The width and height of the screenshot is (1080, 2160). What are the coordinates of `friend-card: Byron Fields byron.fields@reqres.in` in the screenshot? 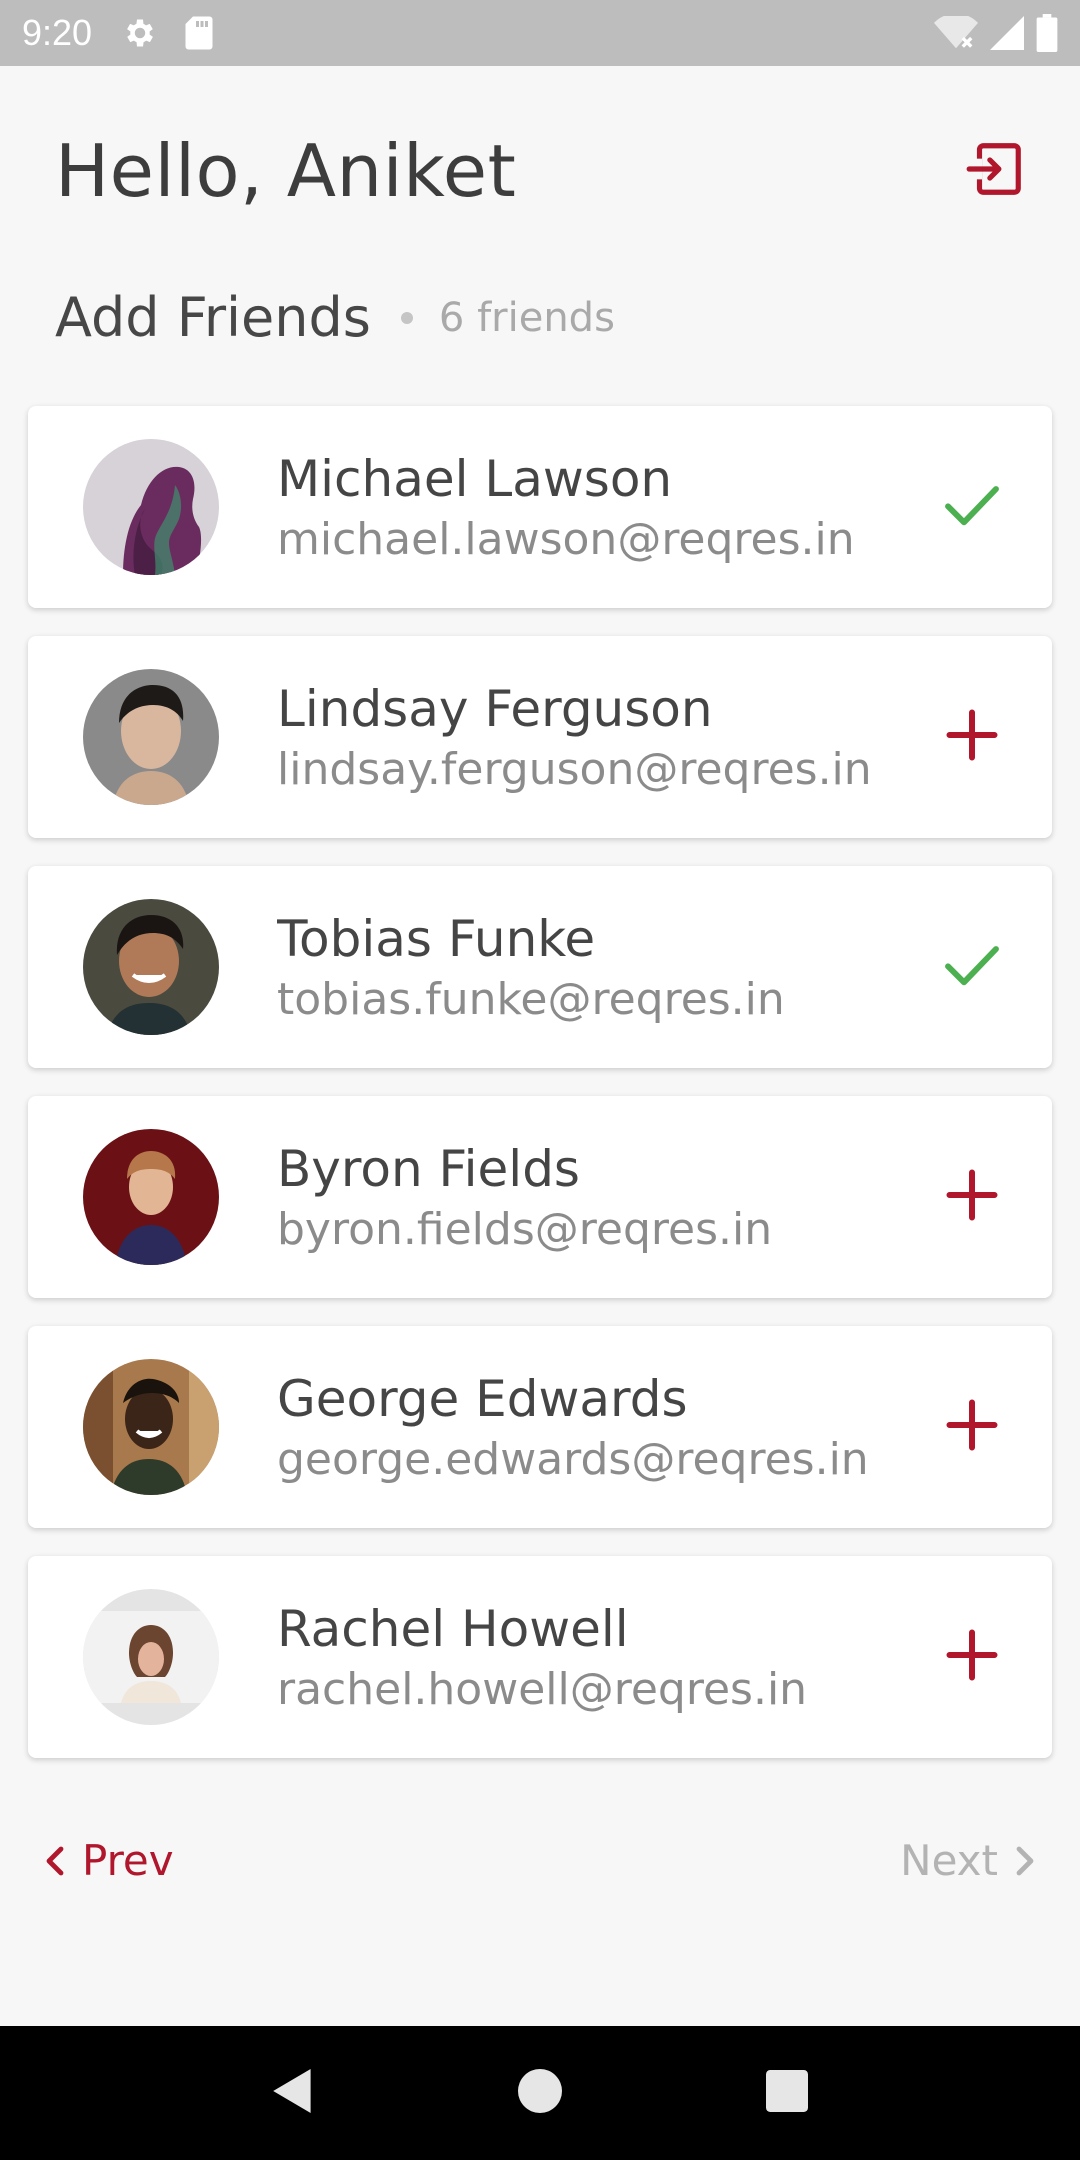 It's located at (540, 1197).